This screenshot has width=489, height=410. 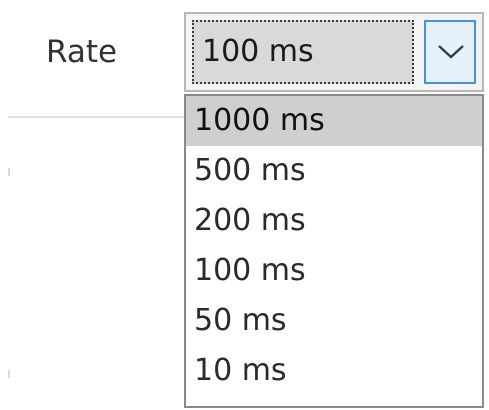 I want to click on rate-option-500ms: 500 ms, so click(x=334, y=171).